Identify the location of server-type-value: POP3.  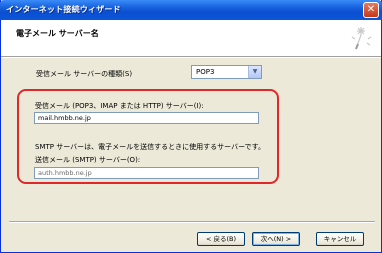
(205, 72).